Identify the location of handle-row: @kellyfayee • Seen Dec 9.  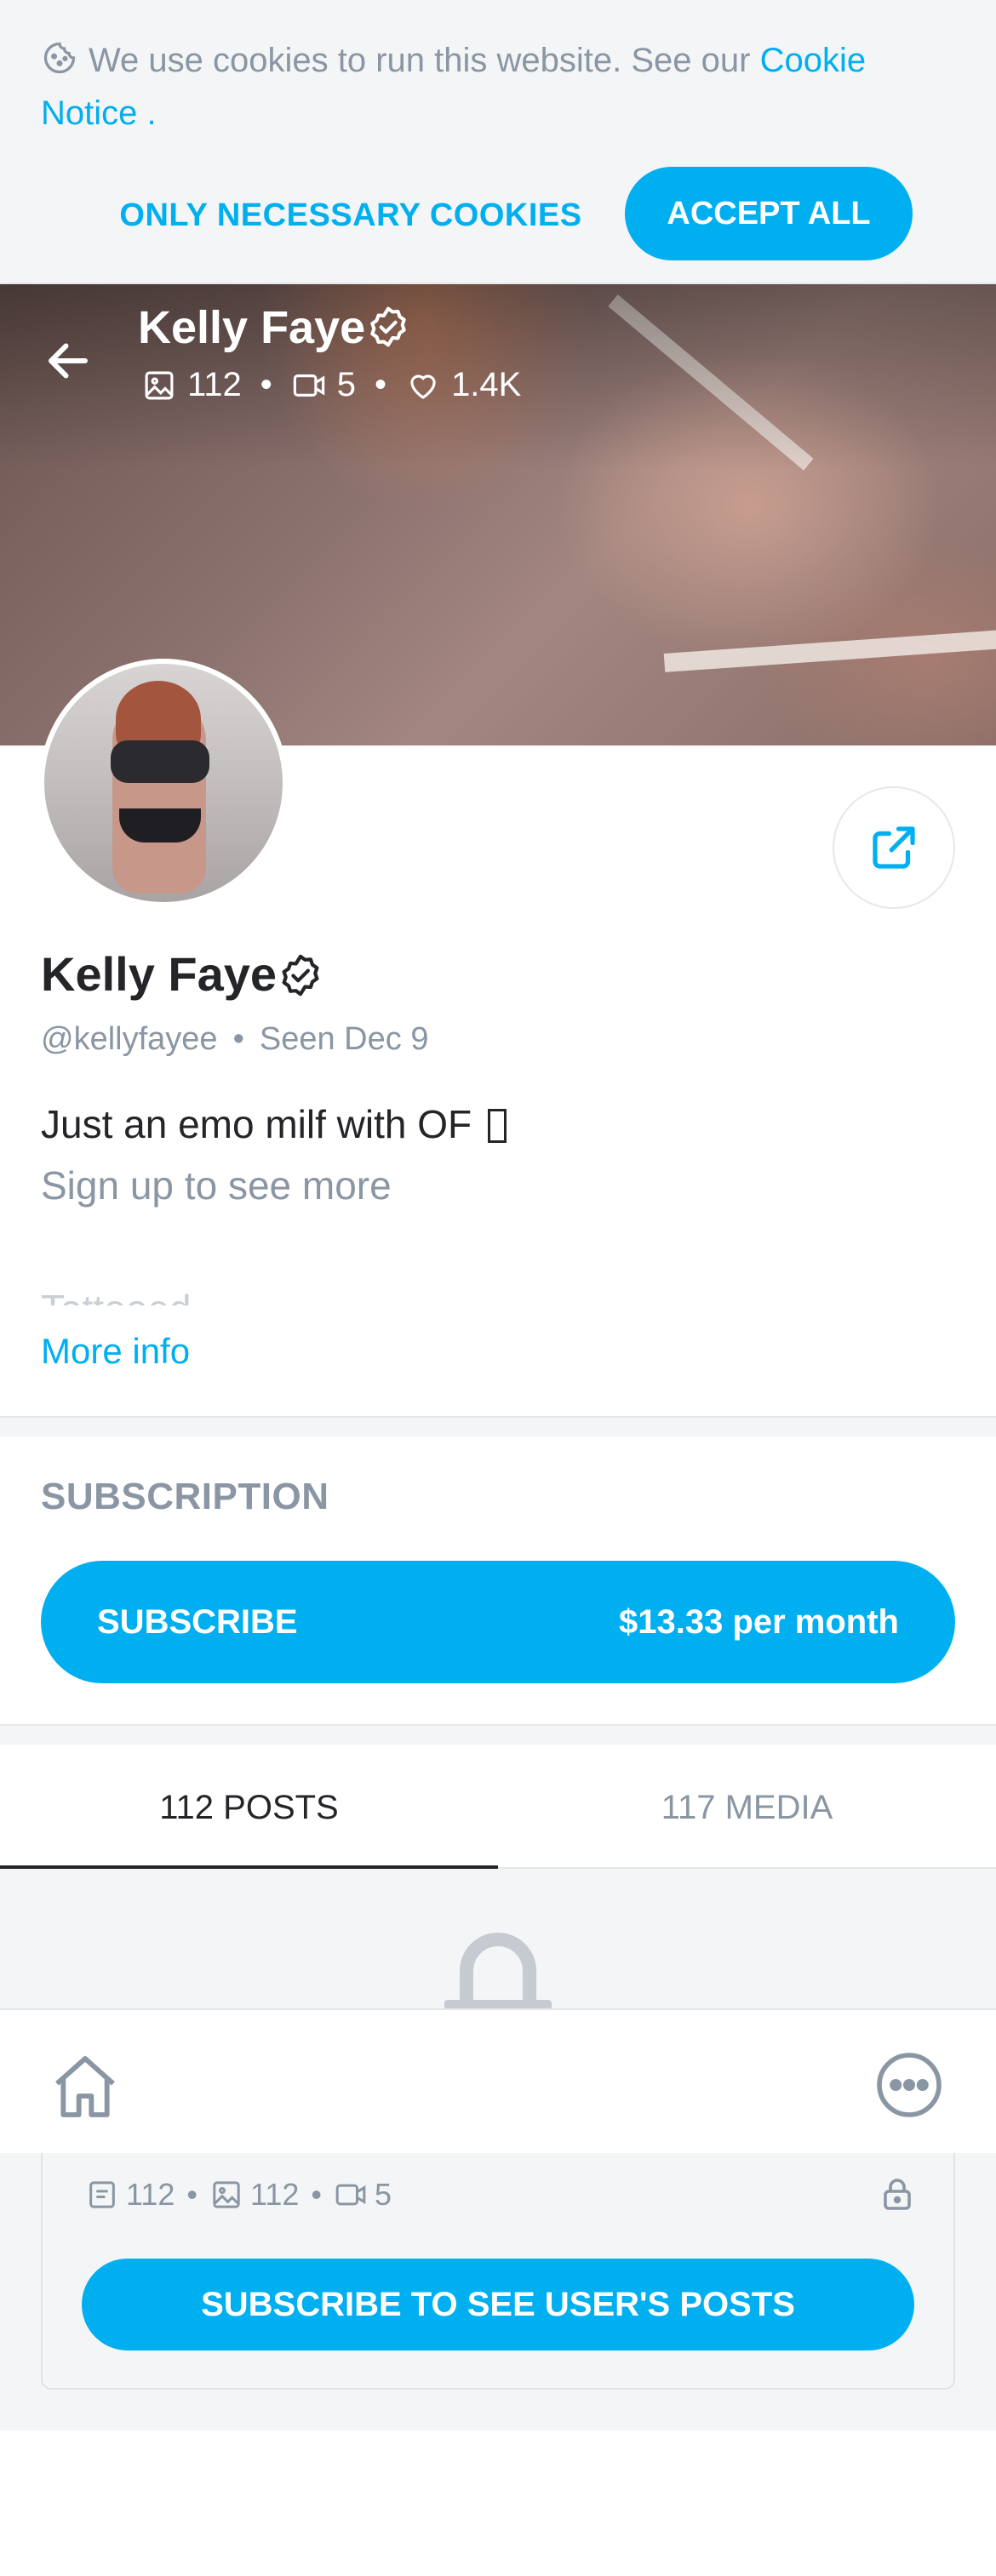
(234, 1039).